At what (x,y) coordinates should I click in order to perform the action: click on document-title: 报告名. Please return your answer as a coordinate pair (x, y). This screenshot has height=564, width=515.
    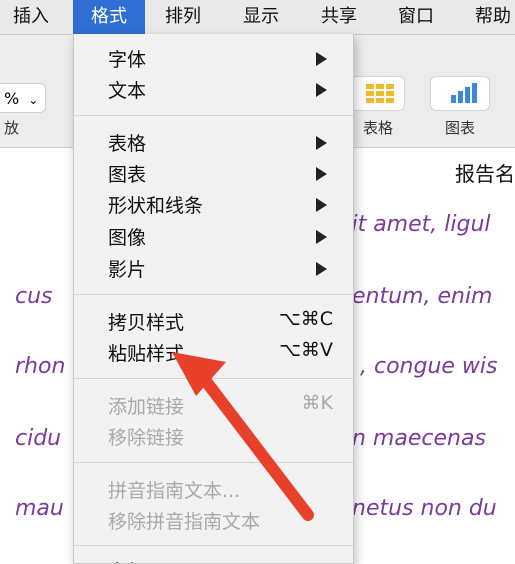
    Looking at the image, I should click on (485, 174).